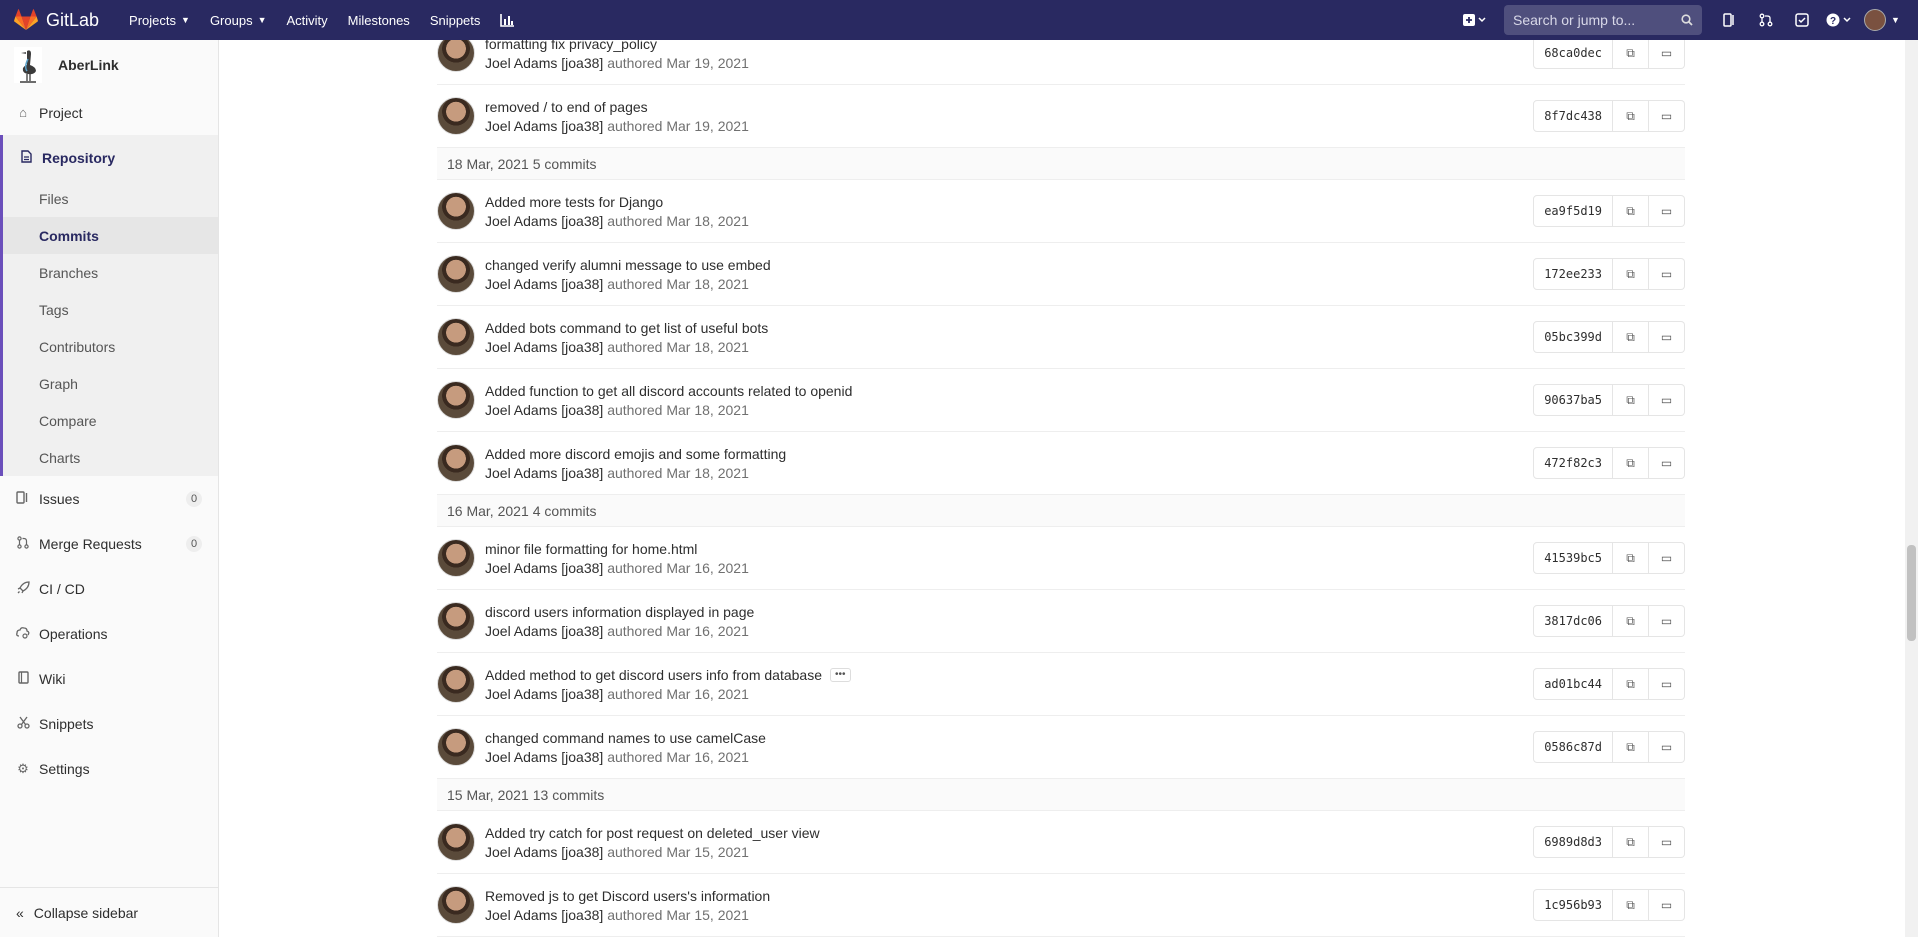 The height and width of the screenshot is (937, 1918). Describe the element at coordinates (840, 674) in the screenshot. I see `expand-description-button: •••` at that location.